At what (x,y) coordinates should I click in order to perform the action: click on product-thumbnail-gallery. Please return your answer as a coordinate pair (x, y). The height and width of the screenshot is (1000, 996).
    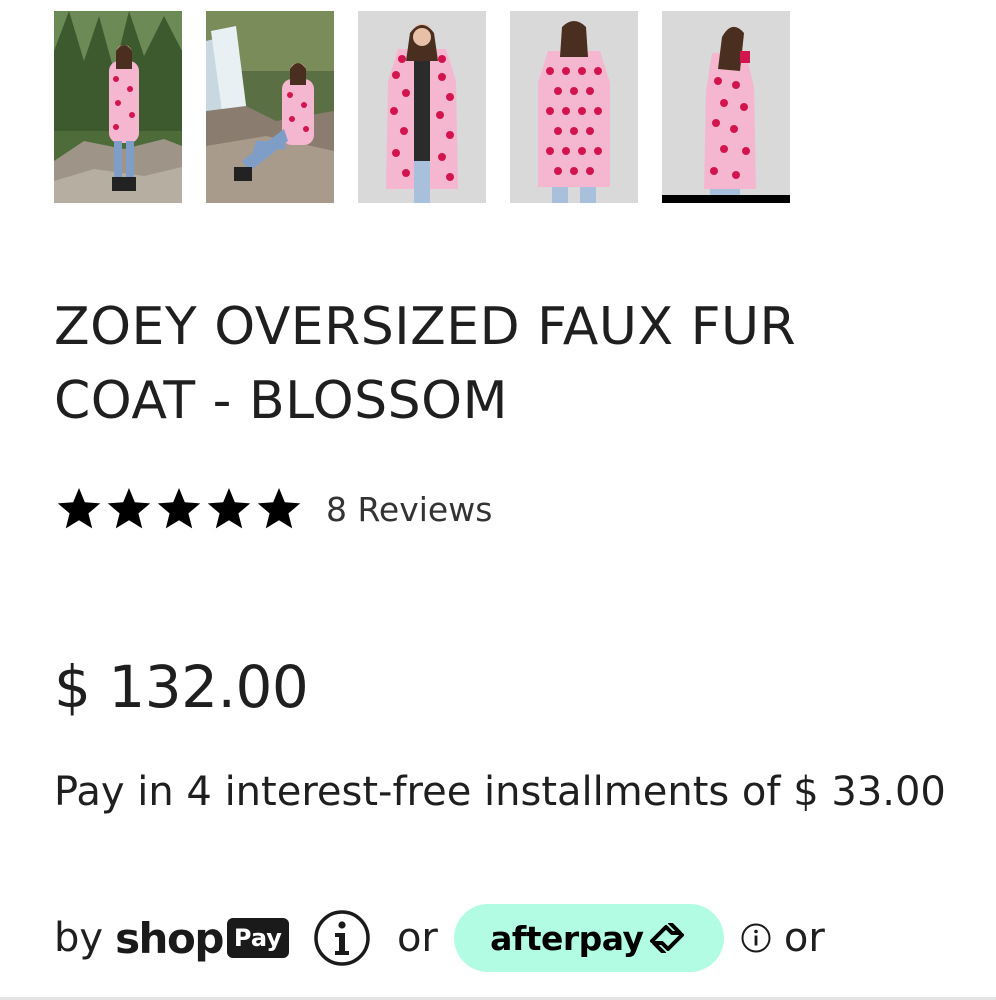
    Looking at the image, I should click on (424, 108).